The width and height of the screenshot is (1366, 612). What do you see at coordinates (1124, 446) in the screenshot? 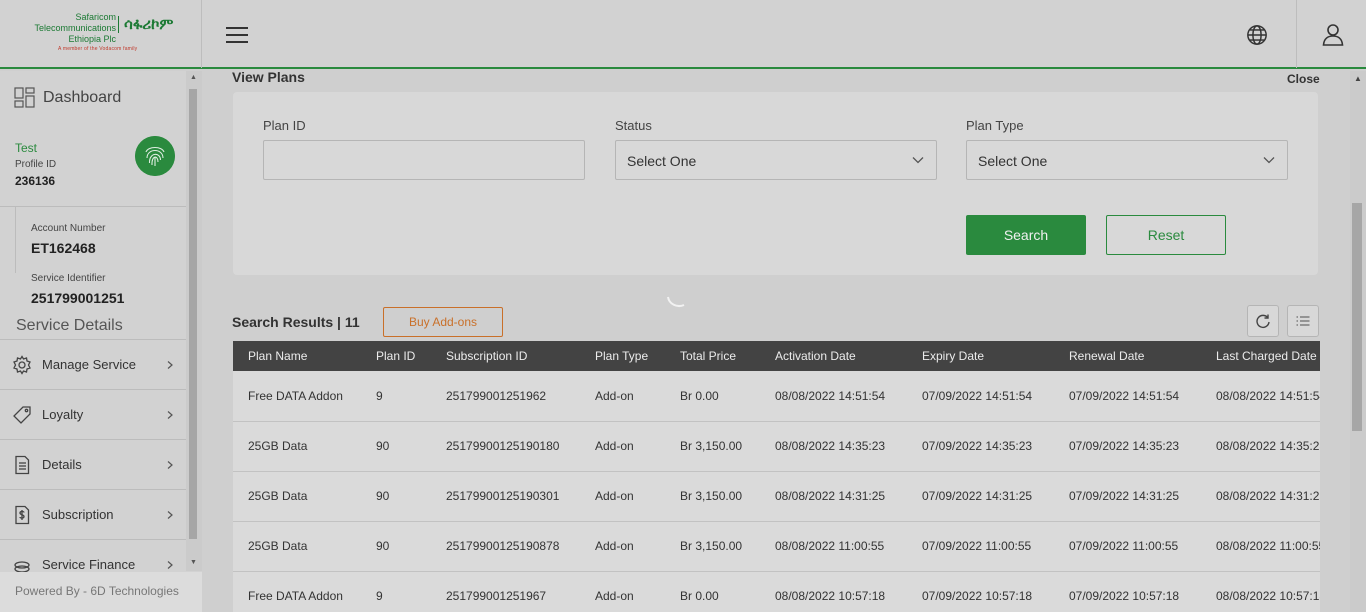
I see `table-cell: 07/09/2022 14:35:23` at bounding box center [1124, 446].